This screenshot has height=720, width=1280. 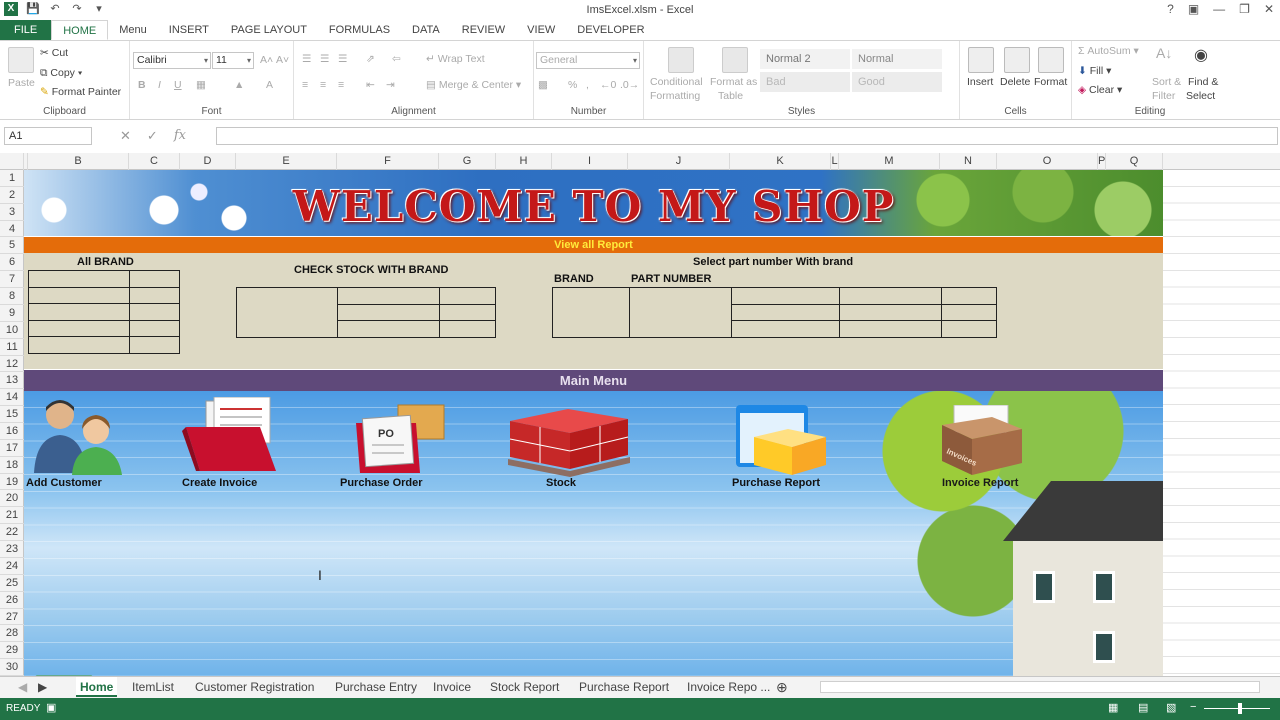 What do you see at coordinates (366, 312) in the screenshot?
I see `check-stock-table` at bounding box center [366, 312].